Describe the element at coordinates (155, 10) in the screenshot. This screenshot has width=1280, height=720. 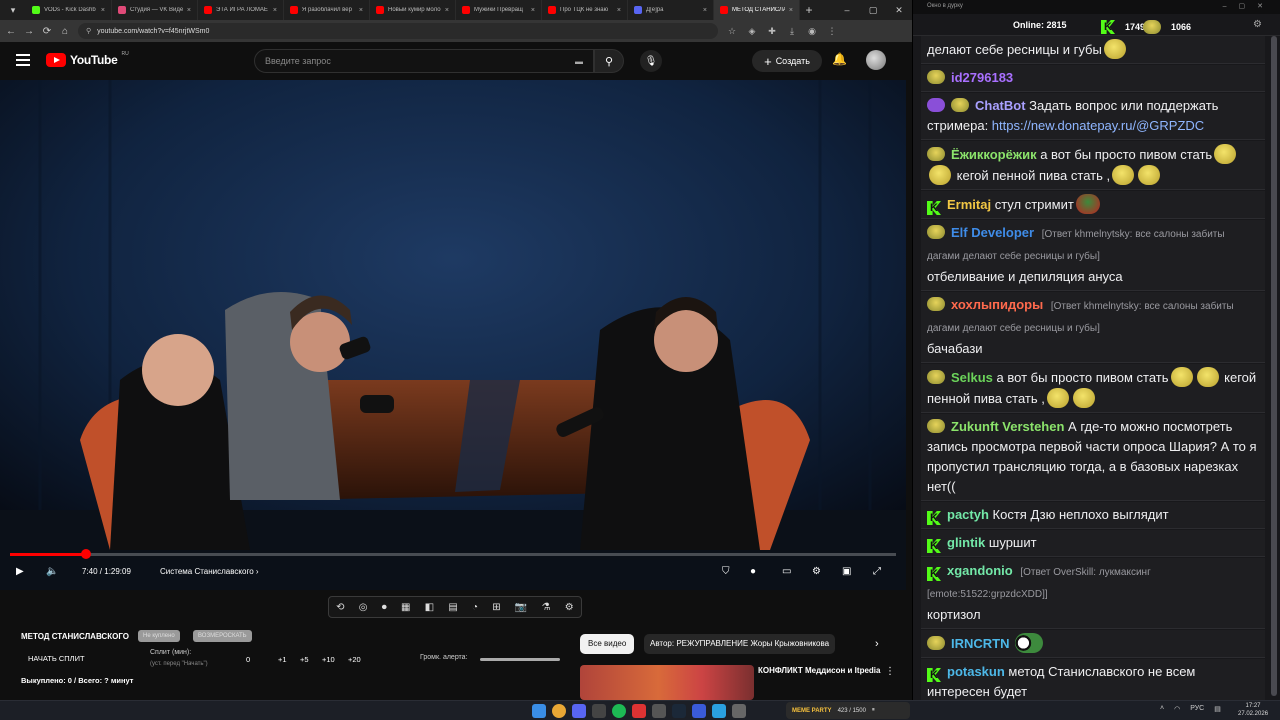
I see `browser-tab: Студия — VK Видео ×` at that location.